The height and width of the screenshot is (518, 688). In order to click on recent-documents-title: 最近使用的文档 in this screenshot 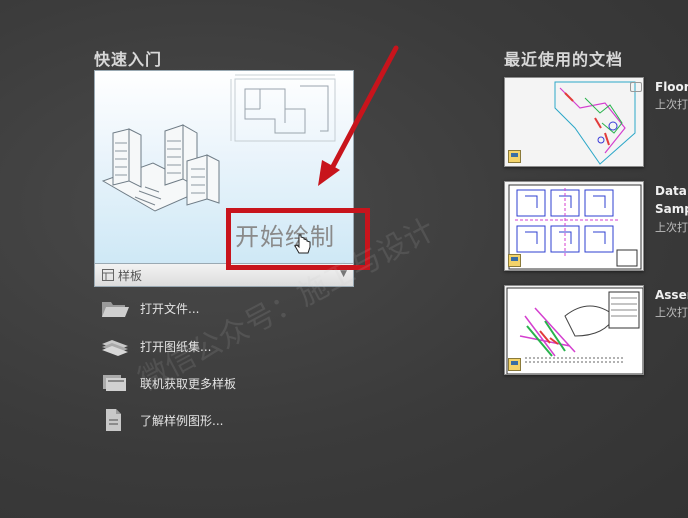, I will do `click(564, 59)`.